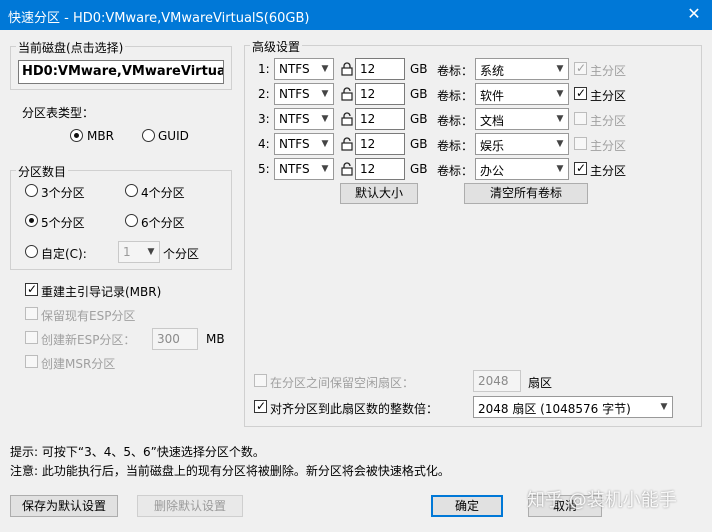 Image resolution: width=712 pixels, height=532 pixels. What do you see at coordinates (64, 506) in the screenshot?
I see `save-default-button: 保存为默认设置` at bounding box center [64, 506].